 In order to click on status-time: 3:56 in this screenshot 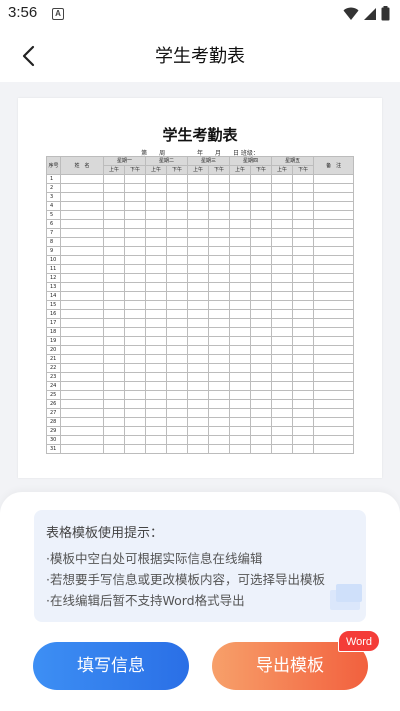, I will do `click(23, 12)`.